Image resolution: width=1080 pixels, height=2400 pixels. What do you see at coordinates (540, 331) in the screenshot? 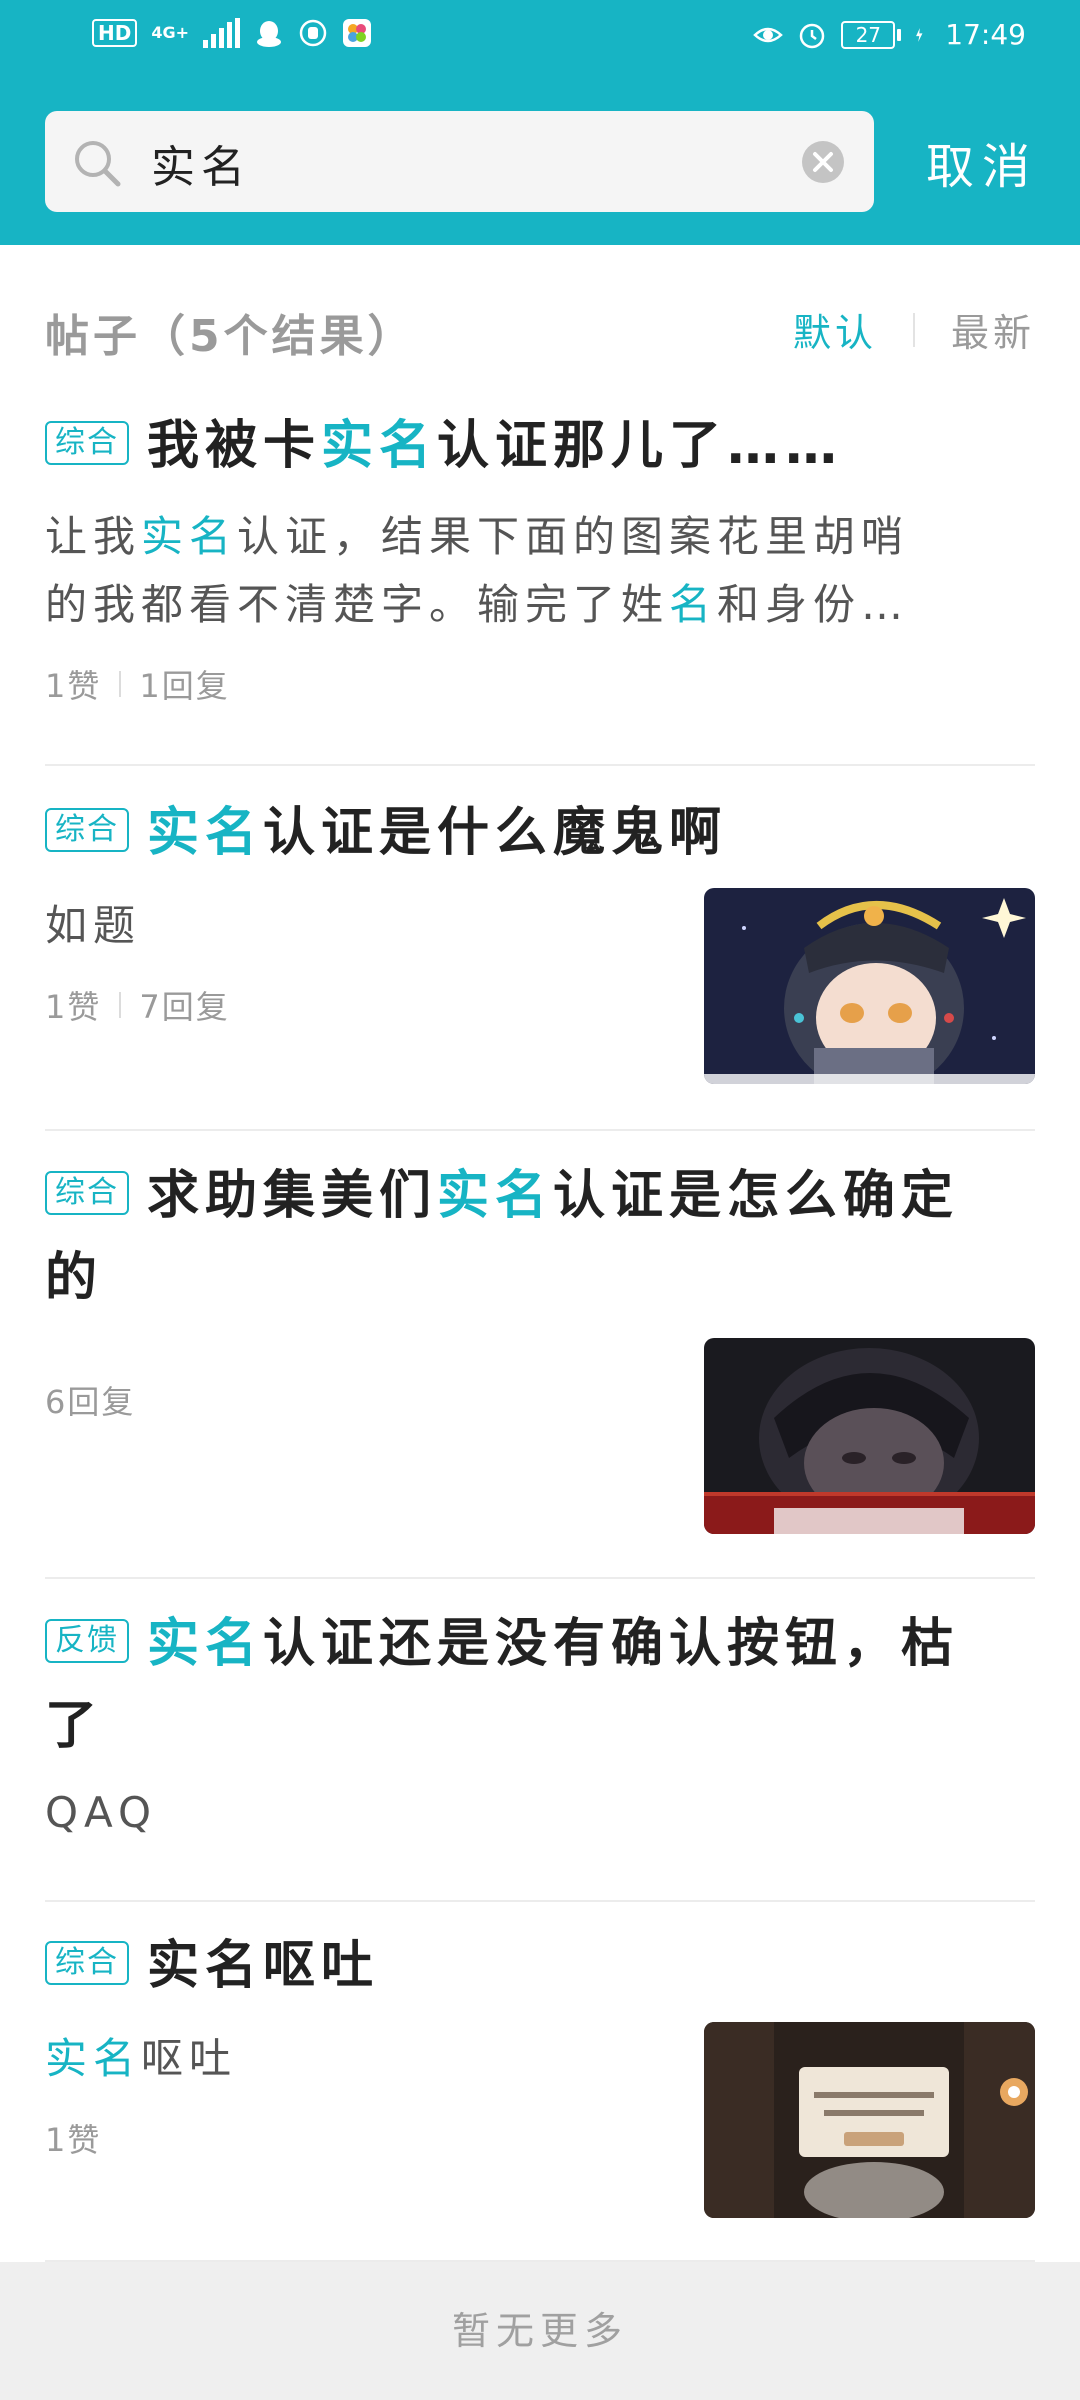
I see `results-header: 帖子（5个结果） 默认 最新` at bounding box center [540, 331].